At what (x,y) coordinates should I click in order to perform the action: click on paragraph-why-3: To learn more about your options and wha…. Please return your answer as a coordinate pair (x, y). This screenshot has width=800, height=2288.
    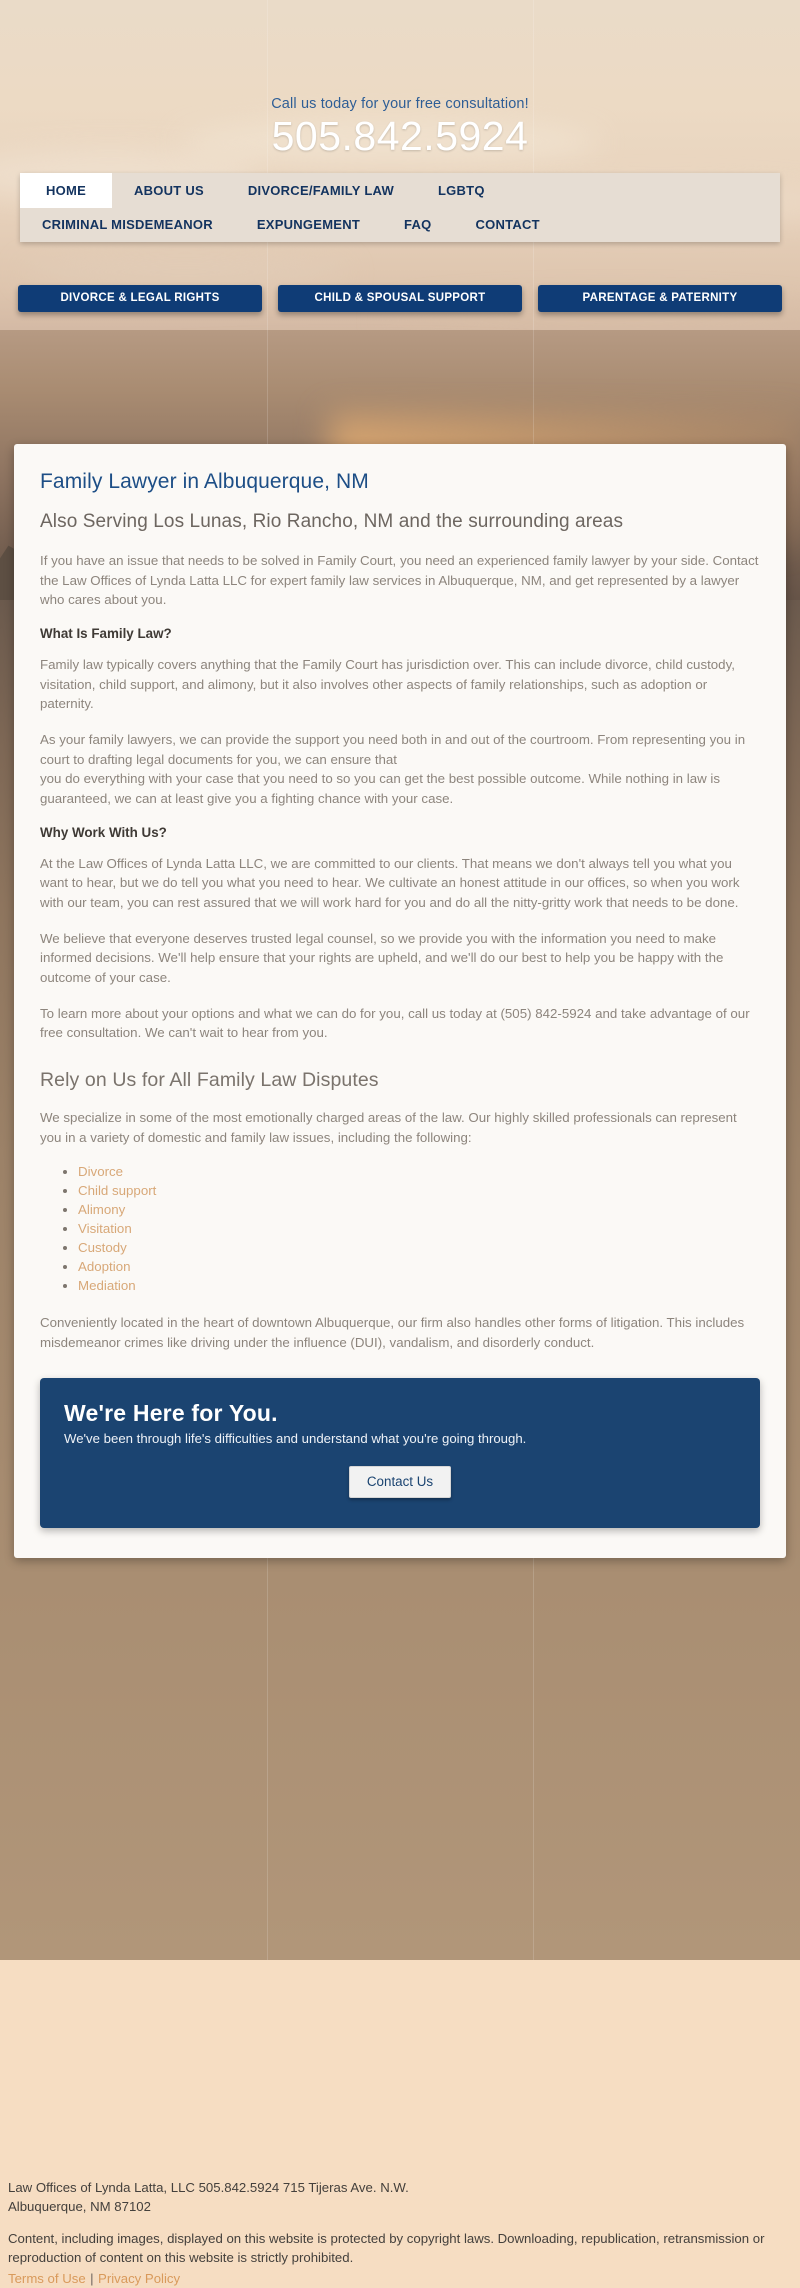
    Looking at the image, I should click on (395, 1023).